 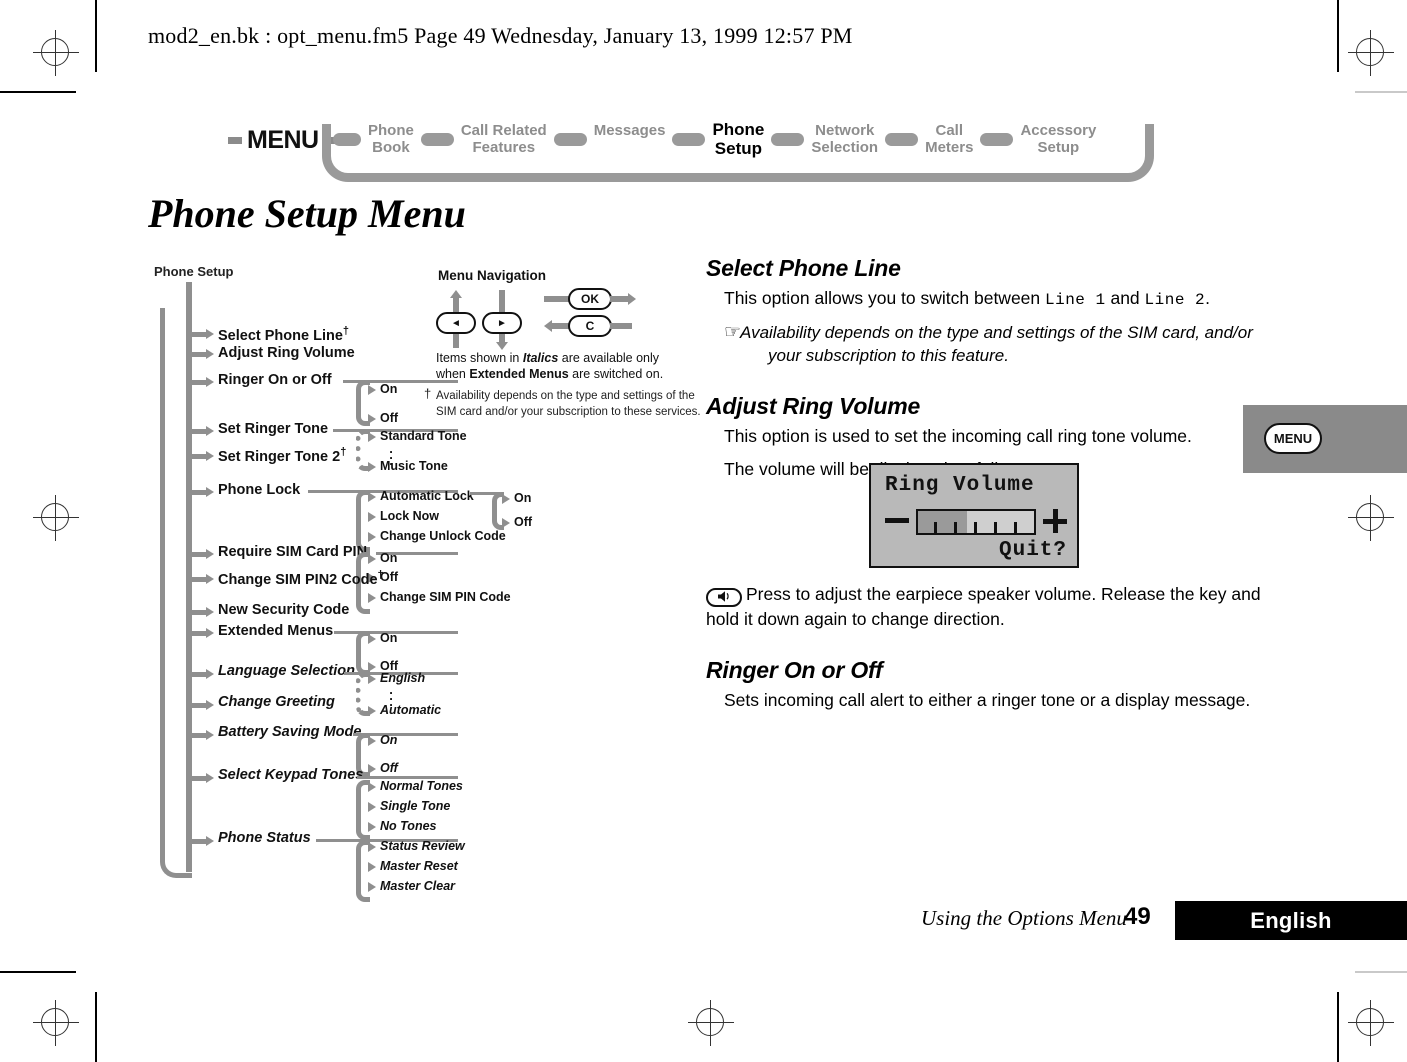 I want to click on breadcrumb-item-messages: Messages, so click(x=630, y=139).